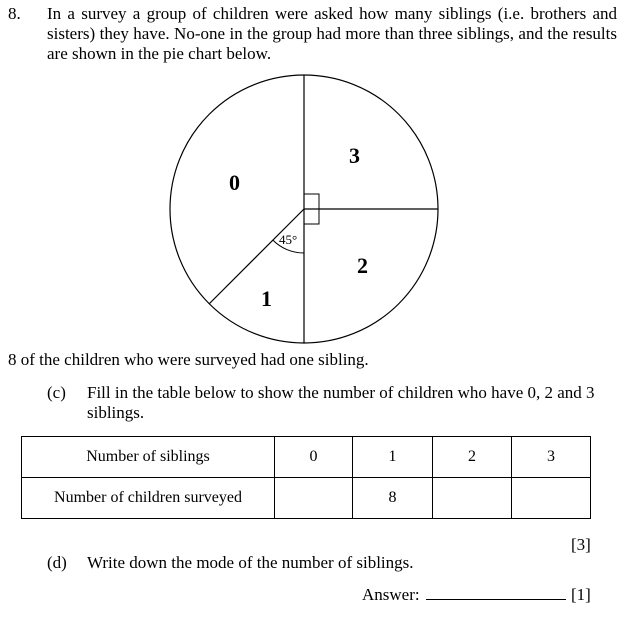  I want to click on table-row-siblings: Number of siblings 0 1 2 3, so click(306, 457).